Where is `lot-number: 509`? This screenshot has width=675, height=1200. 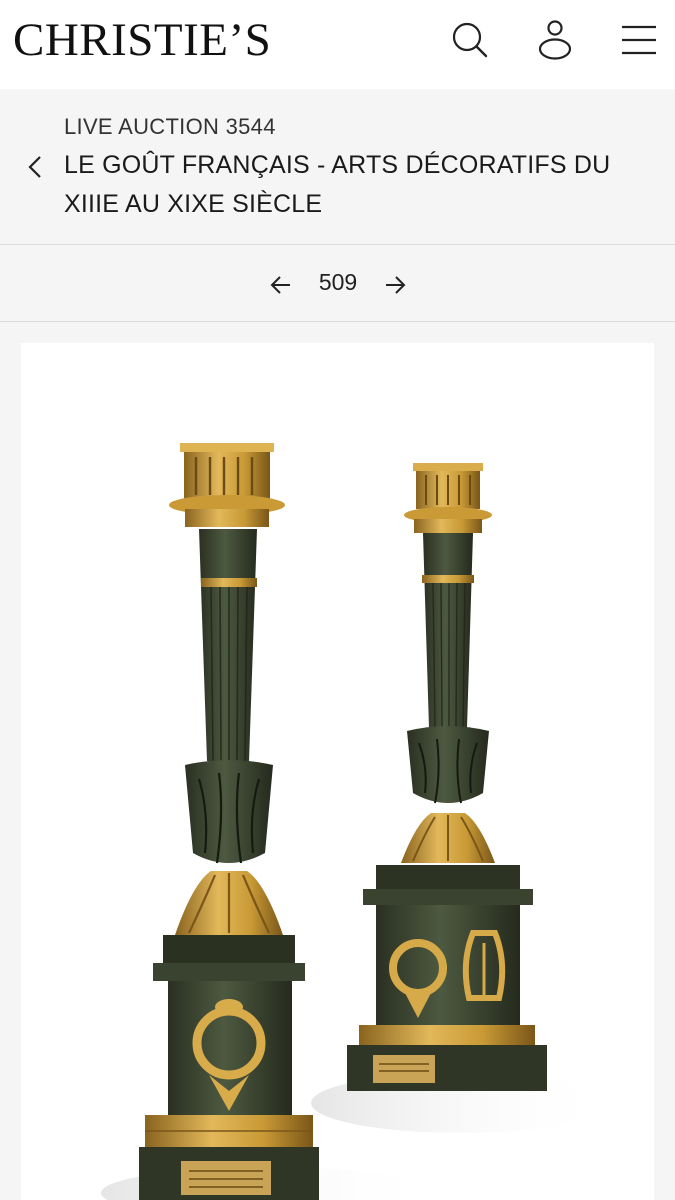 lot-number: 509 is located at coordinates (338, 282).